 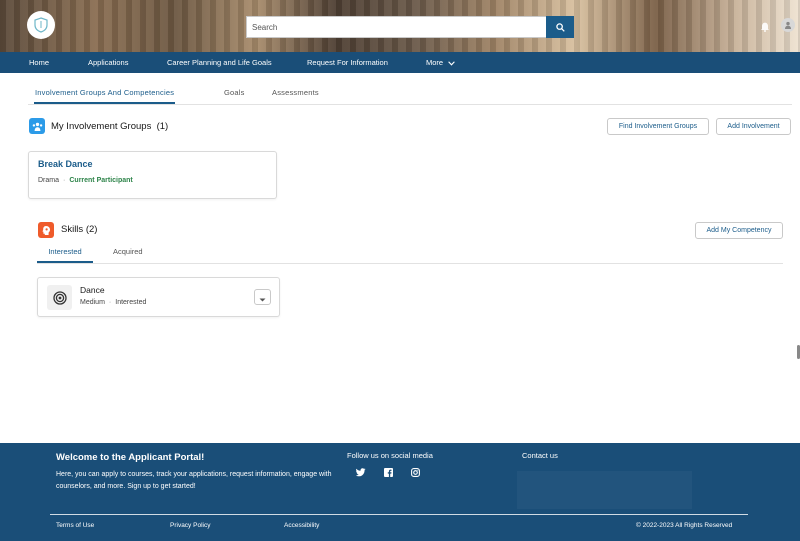 I want to click on privacy-policy-link: Privacy Policy, so click(x=190, y=525).